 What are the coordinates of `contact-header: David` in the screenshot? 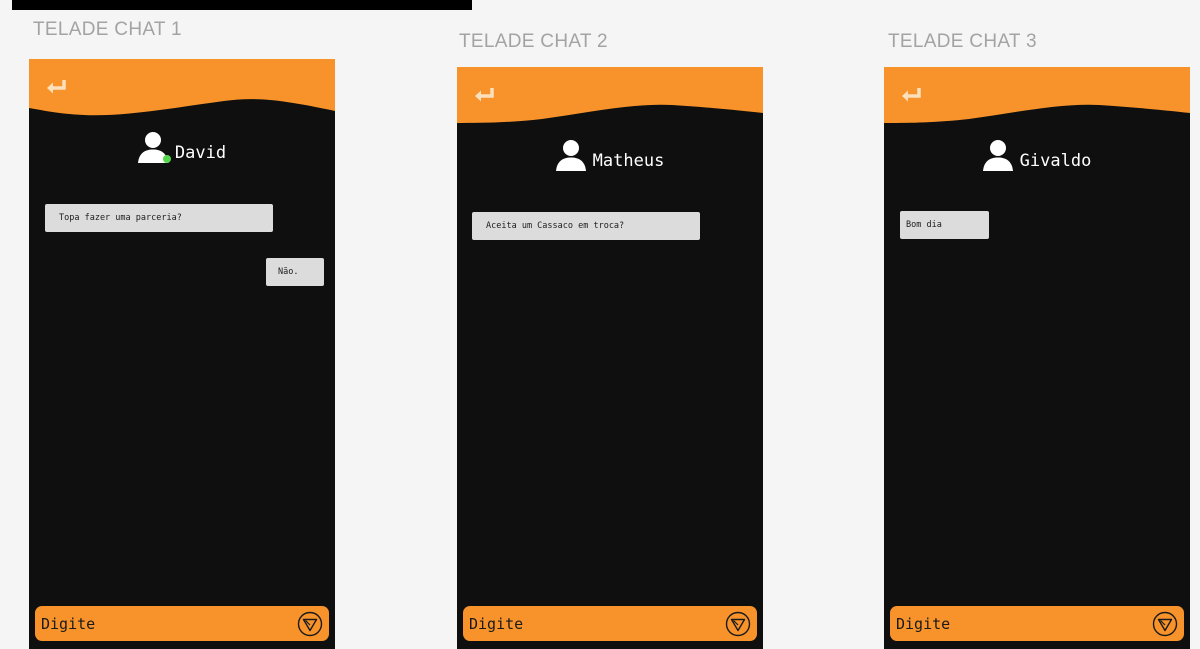 It's located at (182, 147).